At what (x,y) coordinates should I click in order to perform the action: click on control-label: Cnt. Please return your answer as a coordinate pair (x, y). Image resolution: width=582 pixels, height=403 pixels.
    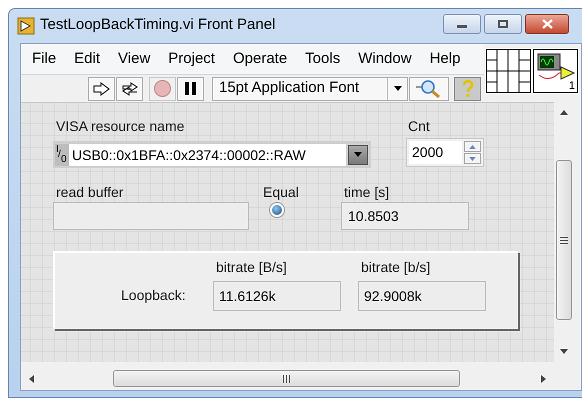
    Looking at the image, I should click on (419, 126).